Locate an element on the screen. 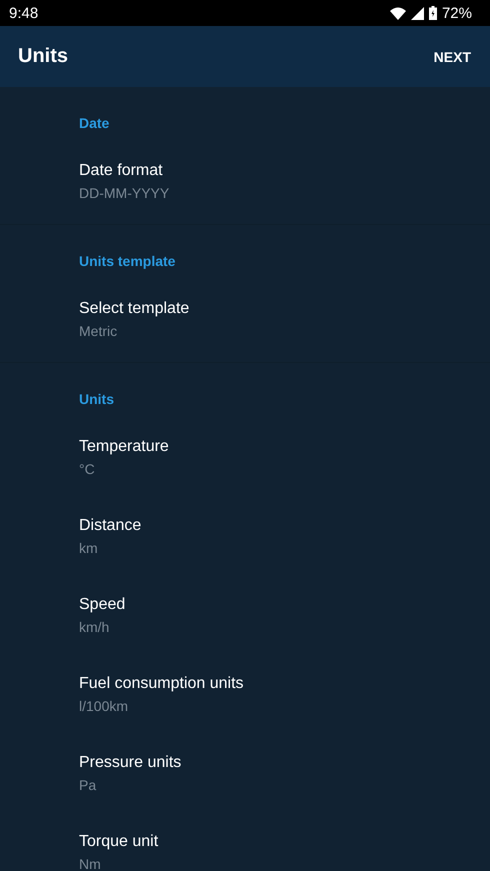 This screenshot has height=871, width=490. setting-title: Pressure units is located at coordinates (130, 763).